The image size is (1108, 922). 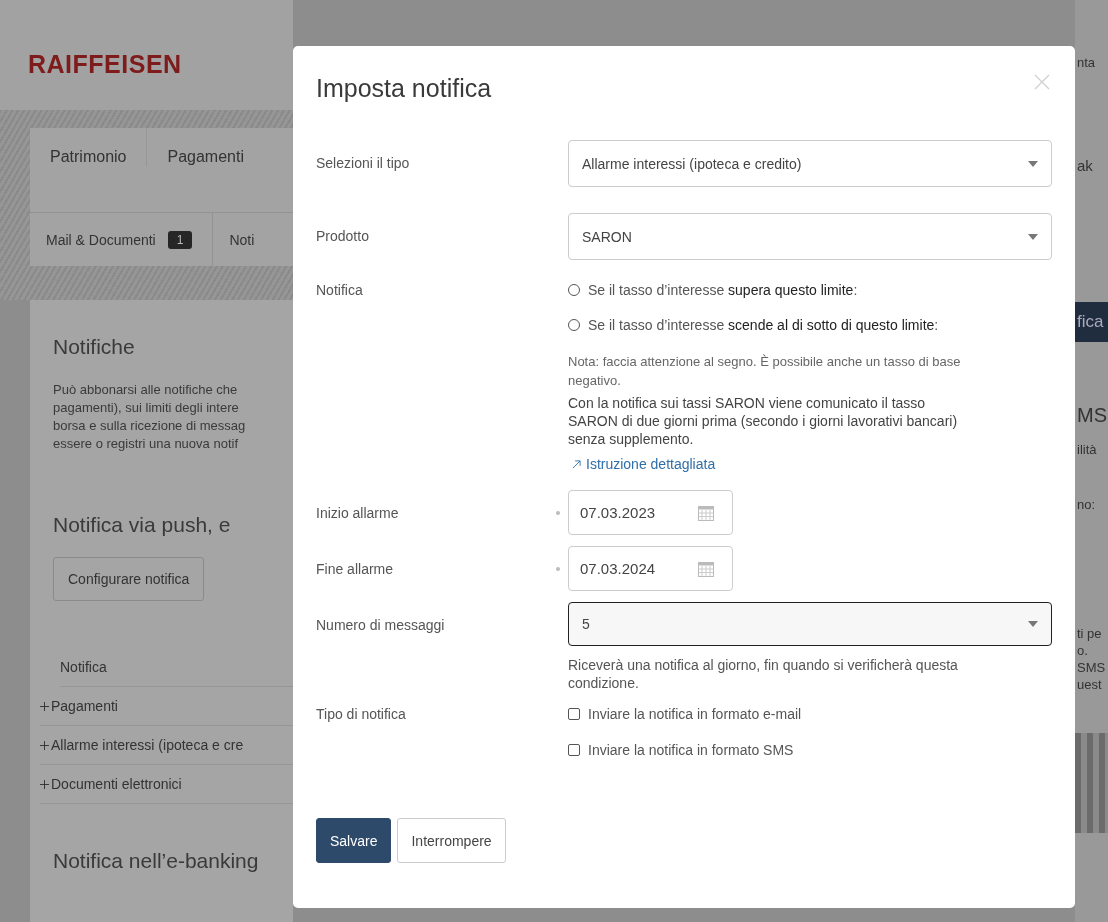 I want to click on text-fragment: uest, so click(x=1090, y=684).